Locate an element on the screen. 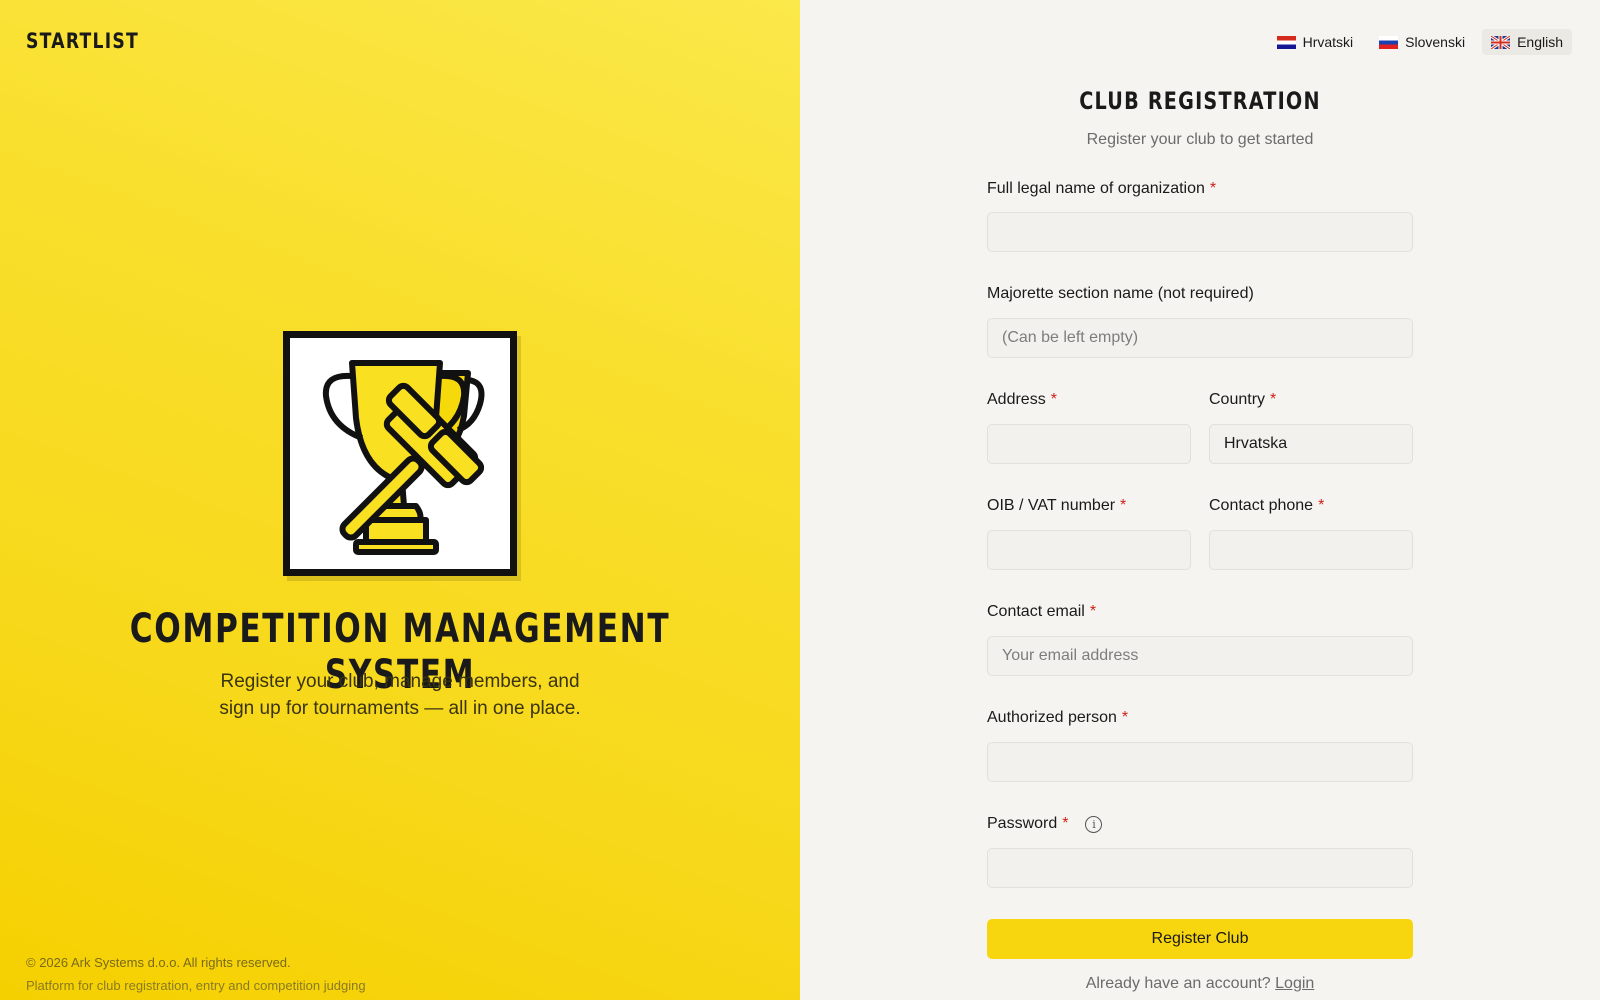  section-name-label-text: Majorette section name (not required) is located at coordinates (1120, 293).